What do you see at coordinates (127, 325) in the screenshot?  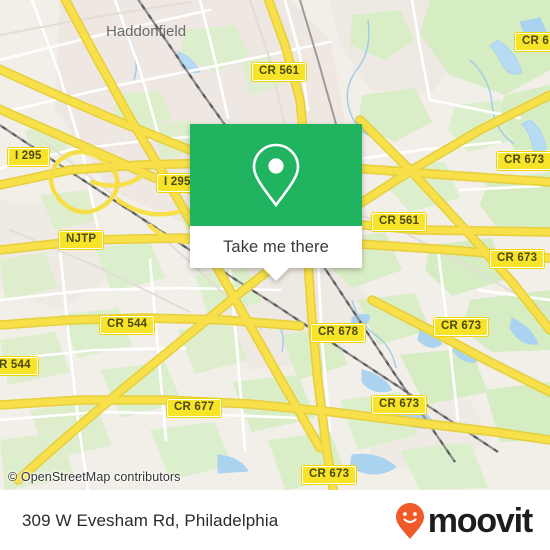 I see `route-shield: CR 544` at bounding box center [127, 325].